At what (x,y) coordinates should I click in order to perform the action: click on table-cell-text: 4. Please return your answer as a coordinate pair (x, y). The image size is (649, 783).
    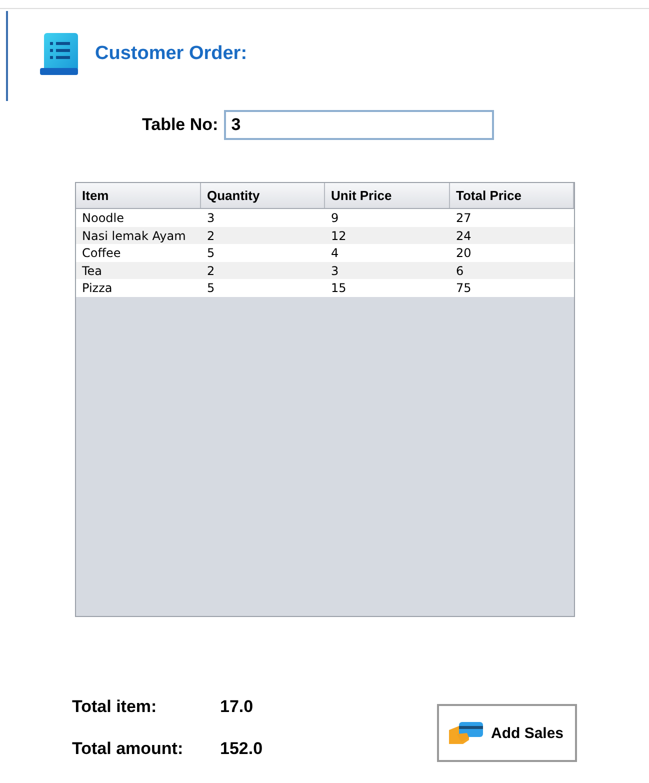
    Looking at the image, I should click on (335, 253).